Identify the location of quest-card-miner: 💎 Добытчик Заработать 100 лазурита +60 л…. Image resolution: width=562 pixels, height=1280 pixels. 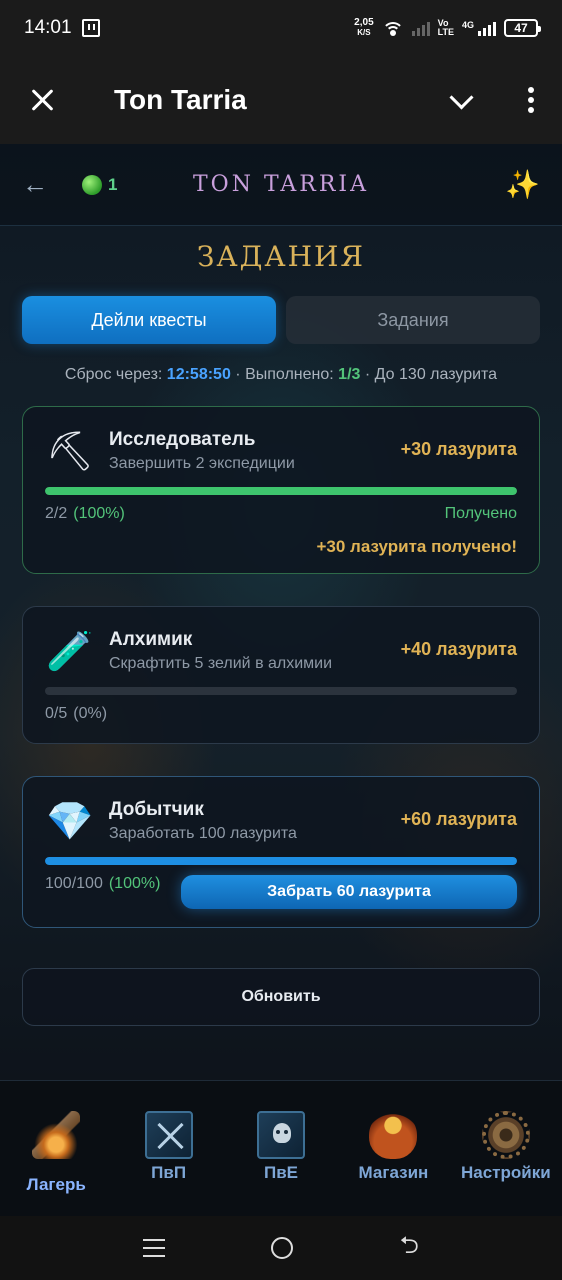
(281, 852).